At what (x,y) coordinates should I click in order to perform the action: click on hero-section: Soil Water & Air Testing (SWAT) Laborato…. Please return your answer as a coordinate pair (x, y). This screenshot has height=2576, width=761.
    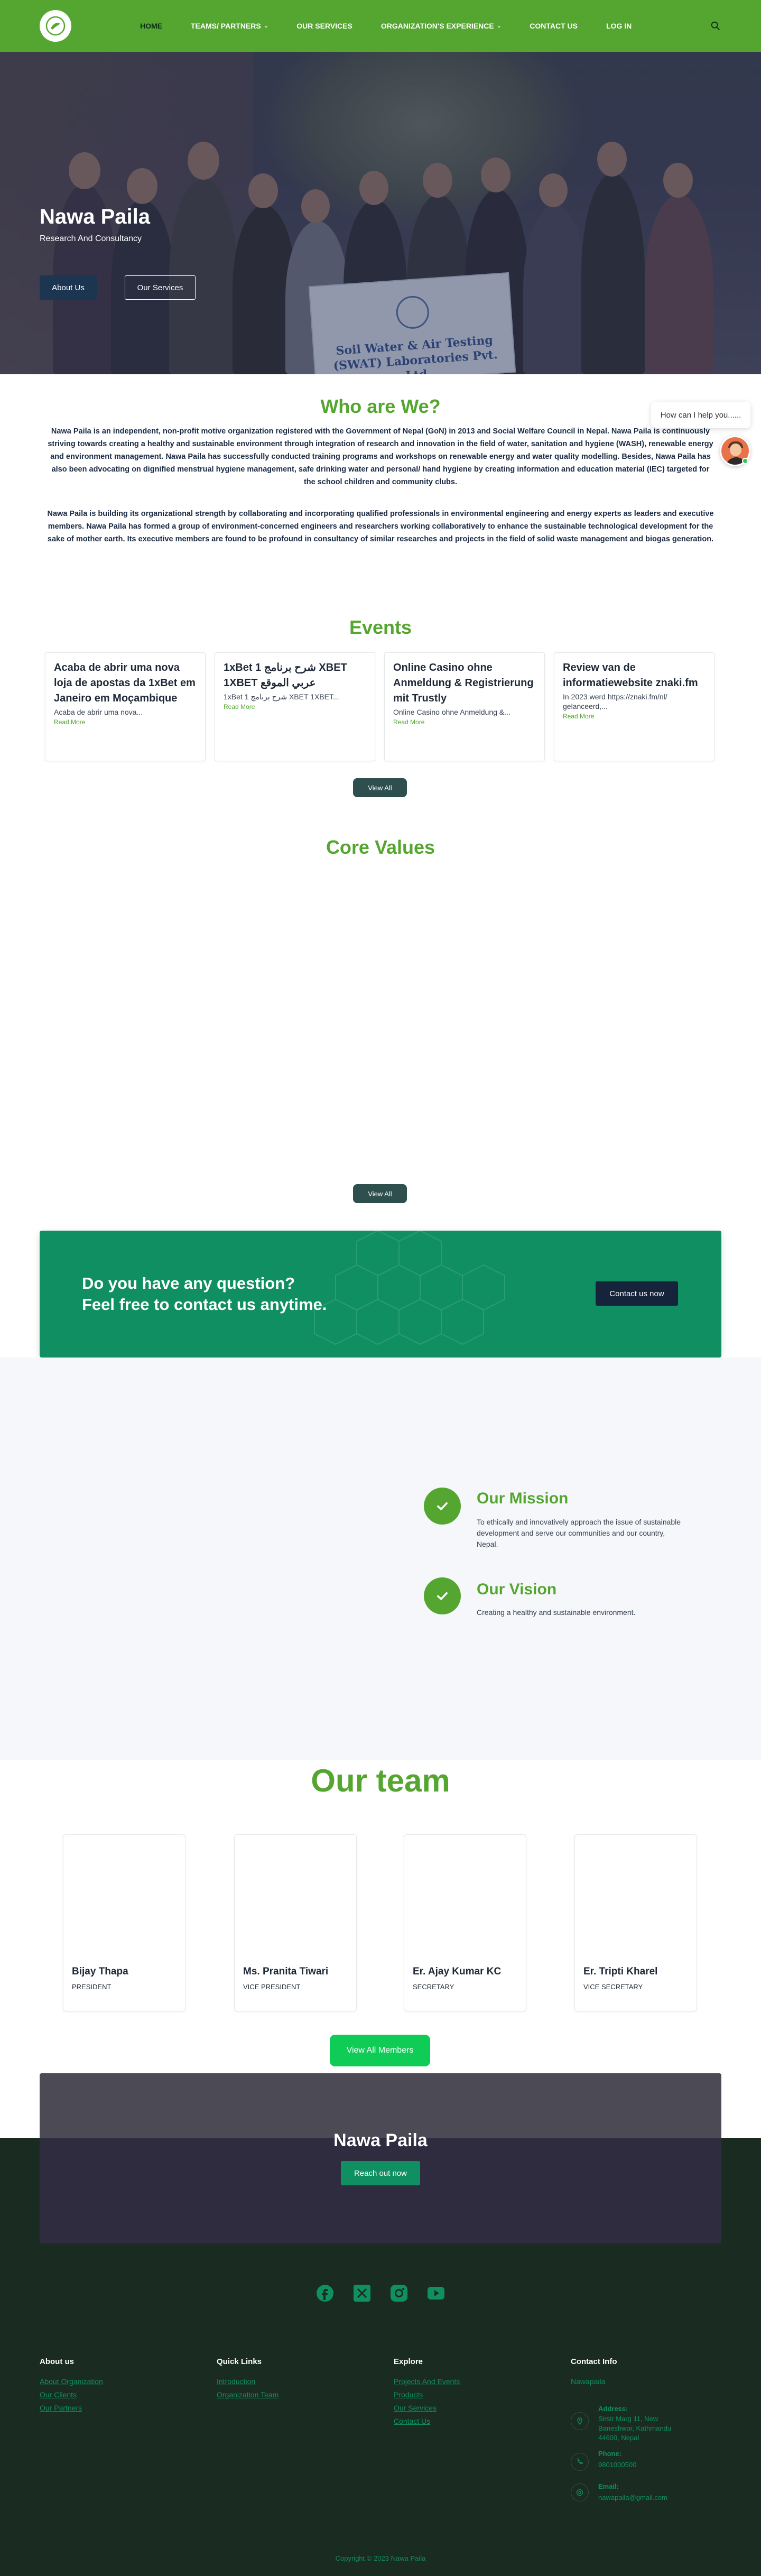
    Looking at the image, I should click on (380, 213).